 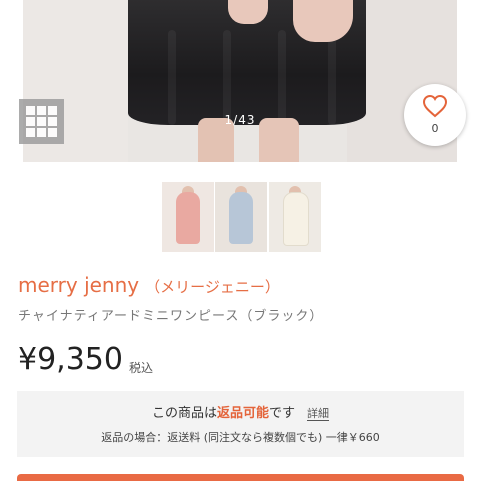 I want to click on grid-icon, so click(x=41, y=121).